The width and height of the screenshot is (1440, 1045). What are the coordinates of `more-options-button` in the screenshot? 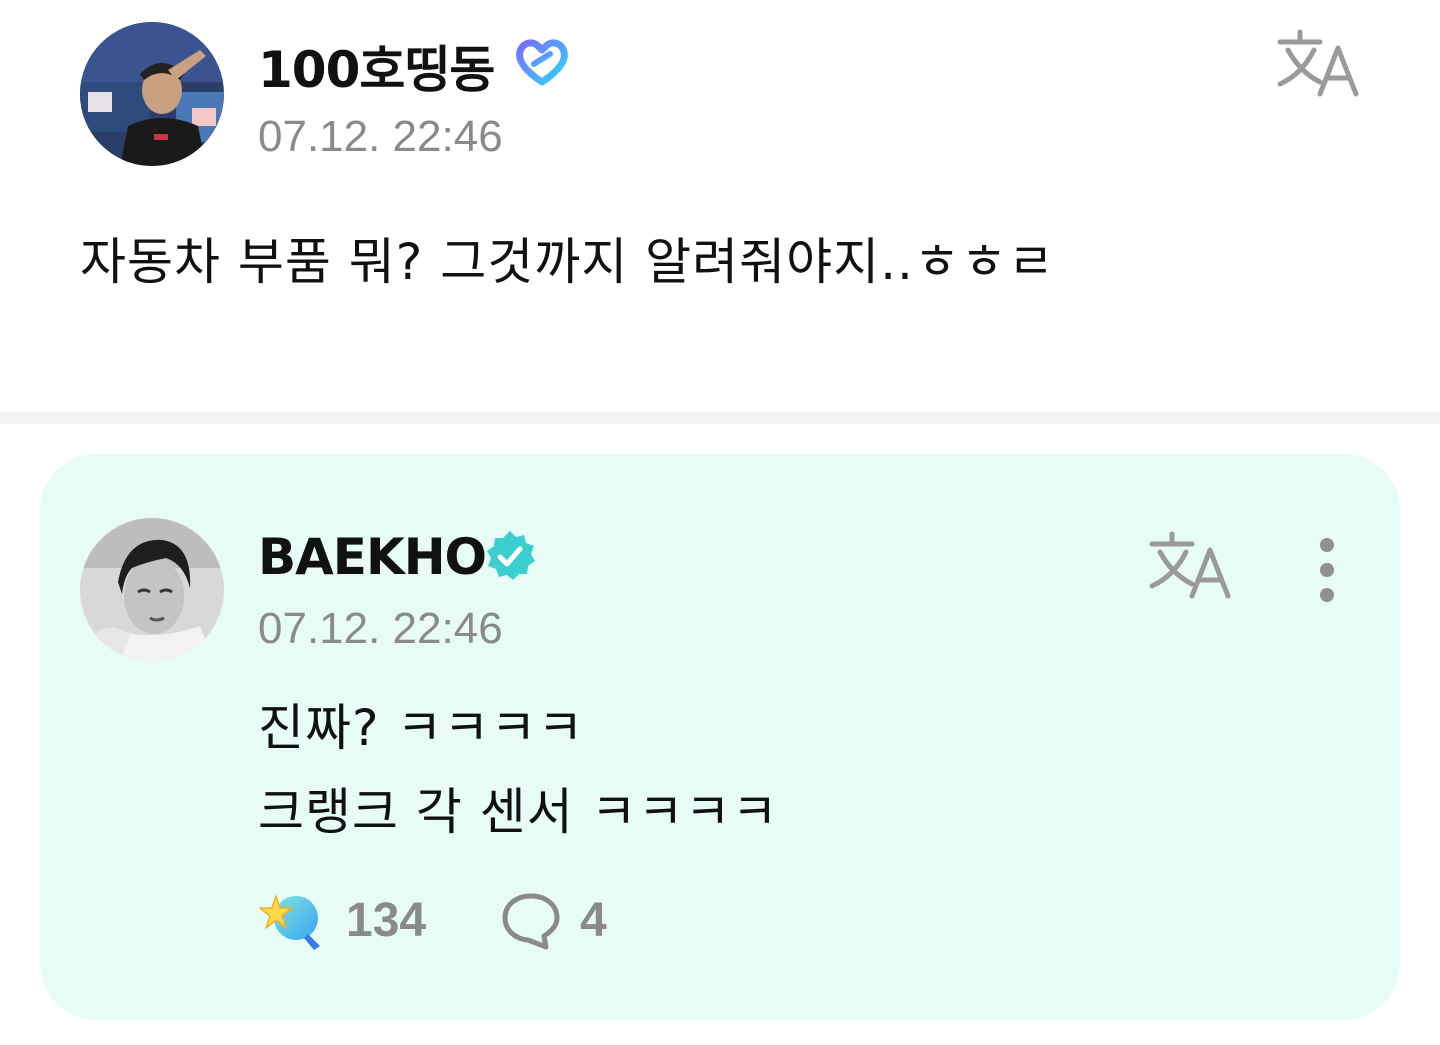 It's located at (1326, 570).